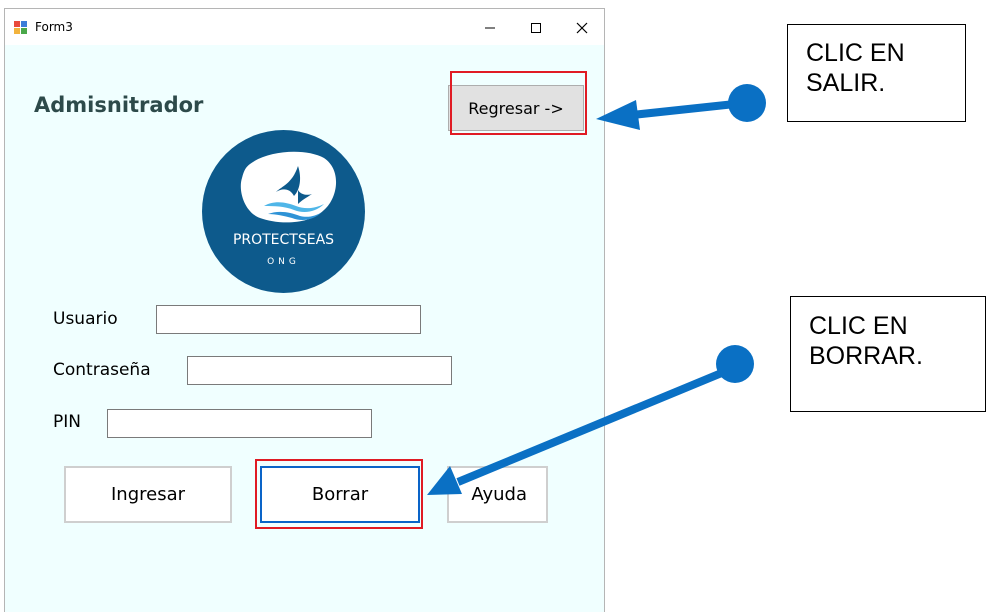  What do you see at coordinates (67, 422) in the screenshot?
I see `pin-label: PIN` at bounding box center [67, 422].